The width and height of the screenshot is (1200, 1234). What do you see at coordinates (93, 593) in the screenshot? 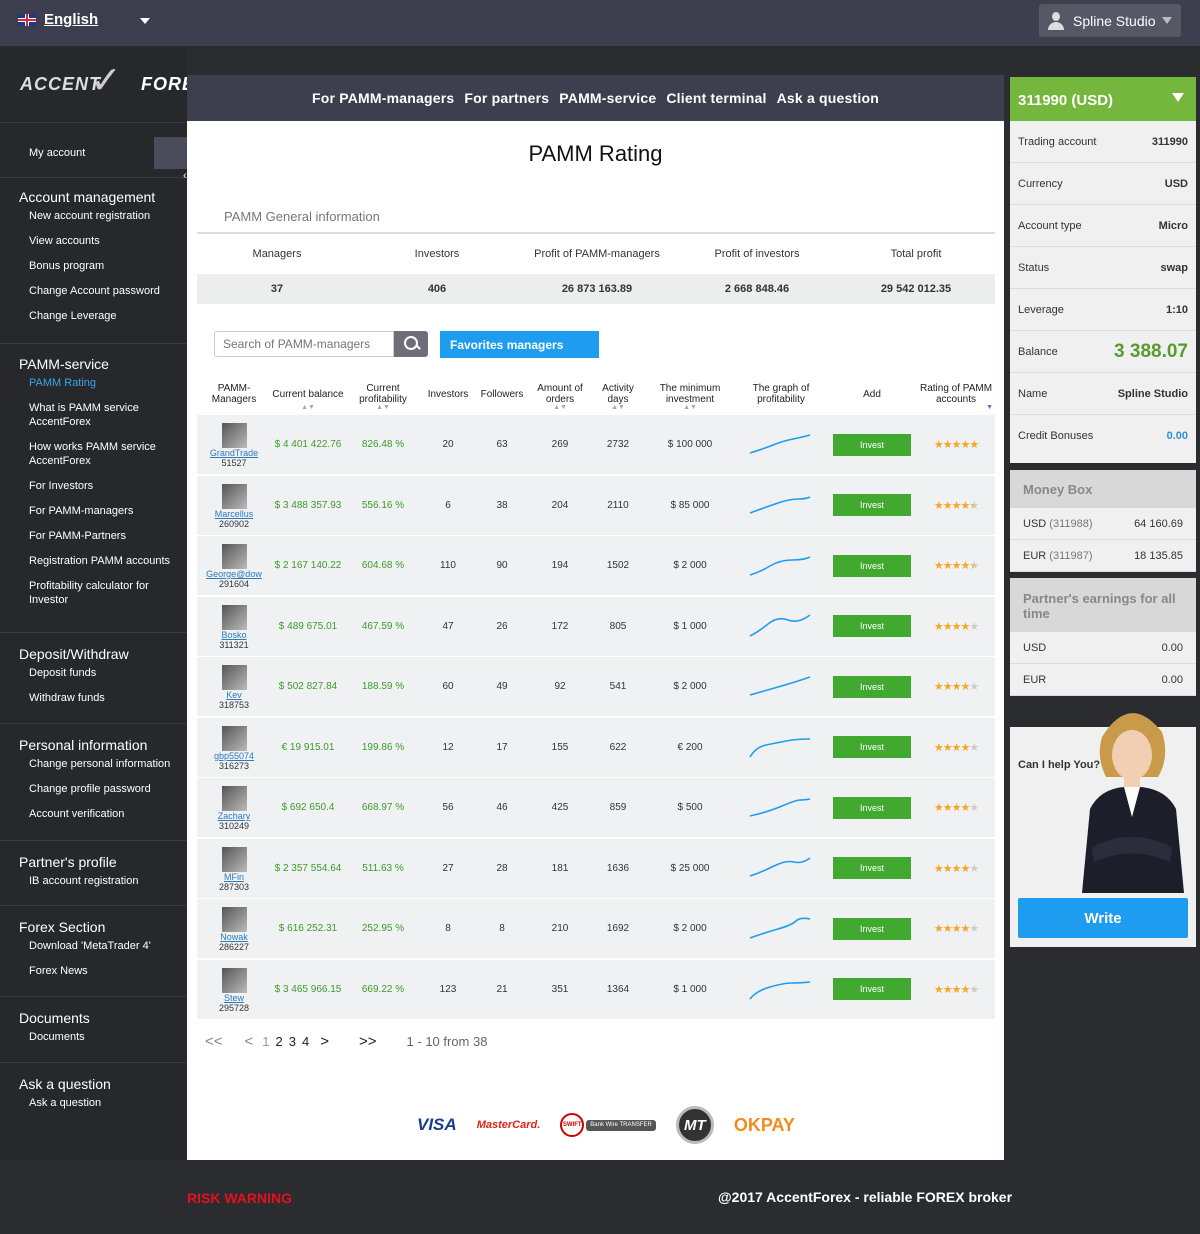
I see `sidebar-item: Profitability calculator for Investor` at bounding box center [93, 593].